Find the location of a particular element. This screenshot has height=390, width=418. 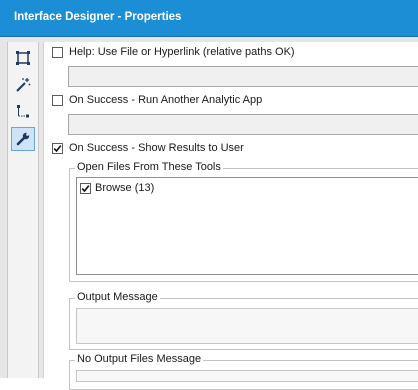

tree-connector-button is located at coordinates (23, 112).